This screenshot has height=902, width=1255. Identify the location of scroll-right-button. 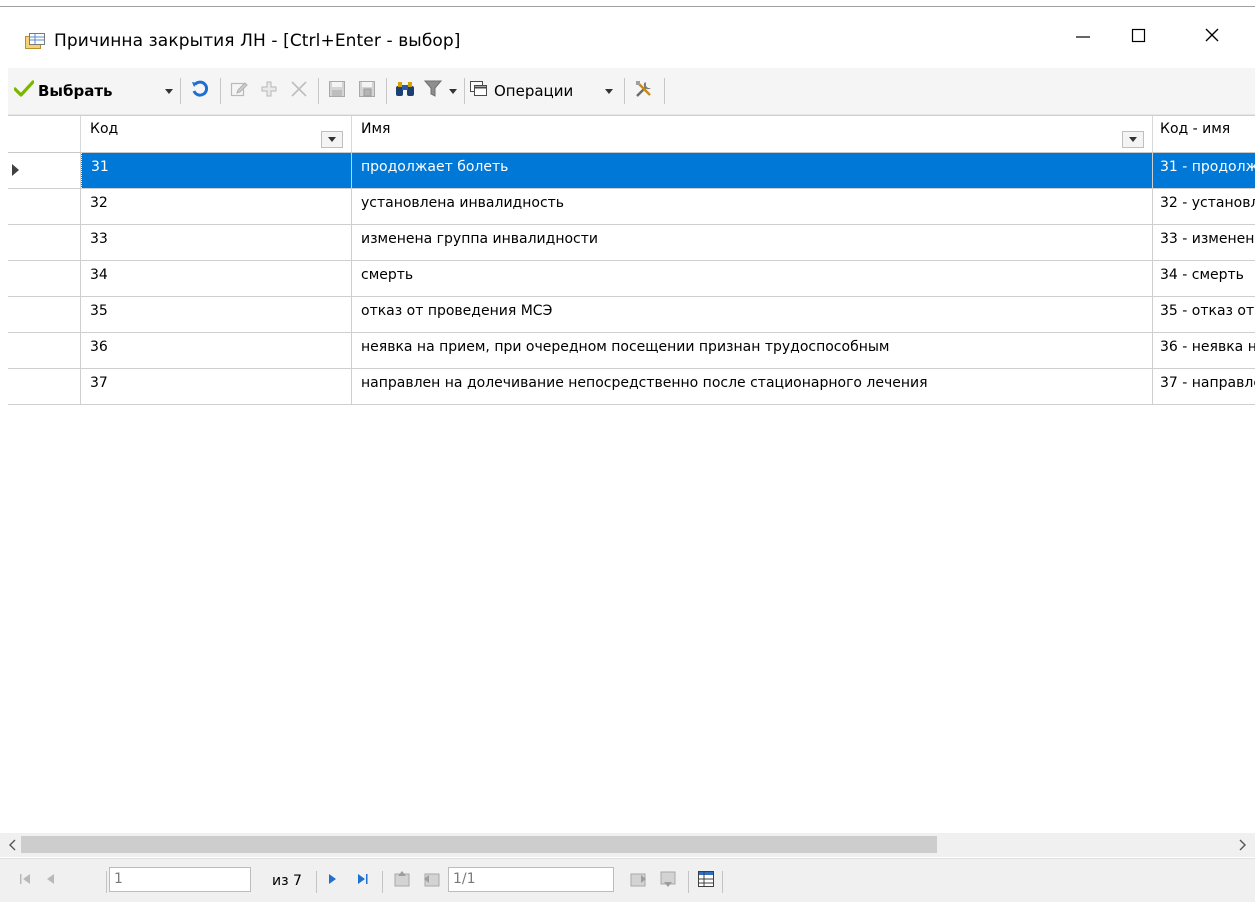
(1243, 845).